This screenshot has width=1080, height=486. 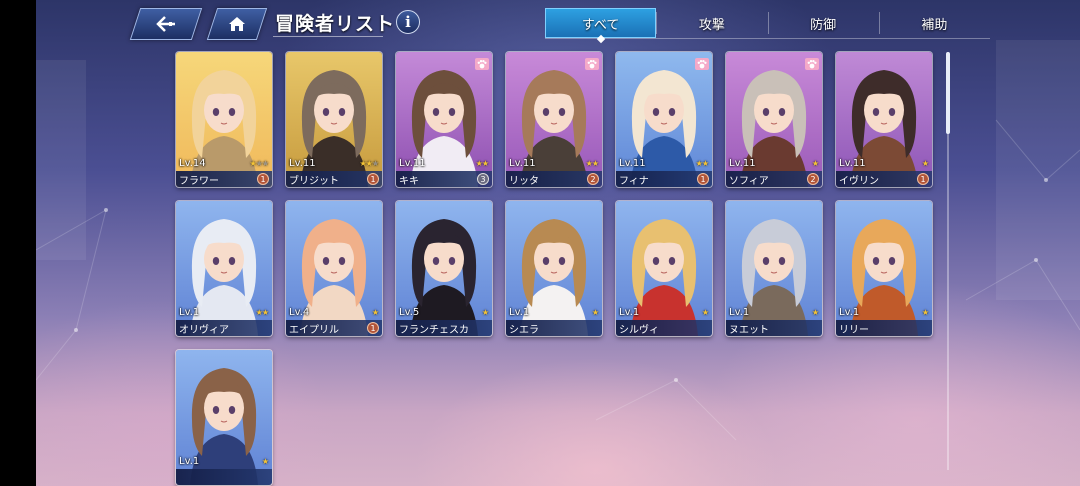 What do you see at coordinates (711, 23) in the screenshot?
I see `tab-attack: 攻撃` at bounding box center [711, 23].